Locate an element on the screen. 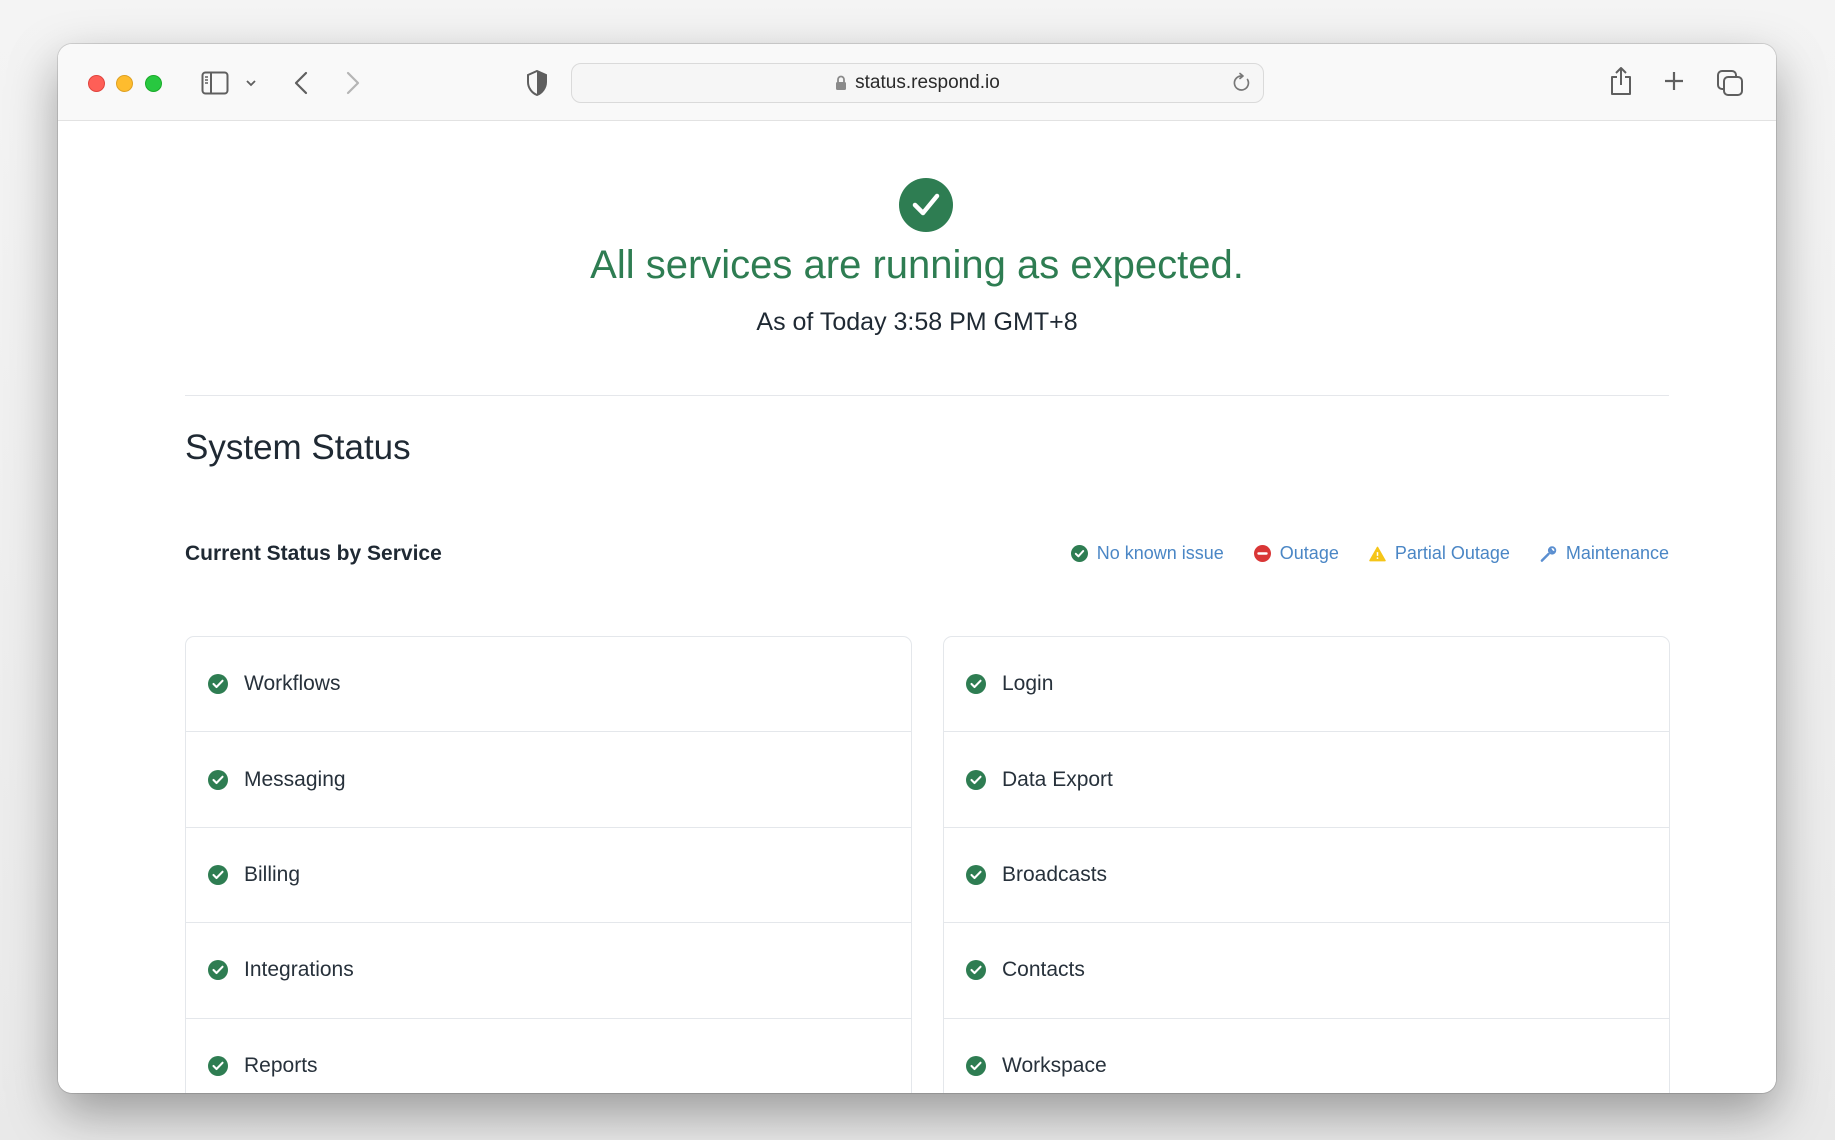  reload-icon is located at coordinates (1242, 83).